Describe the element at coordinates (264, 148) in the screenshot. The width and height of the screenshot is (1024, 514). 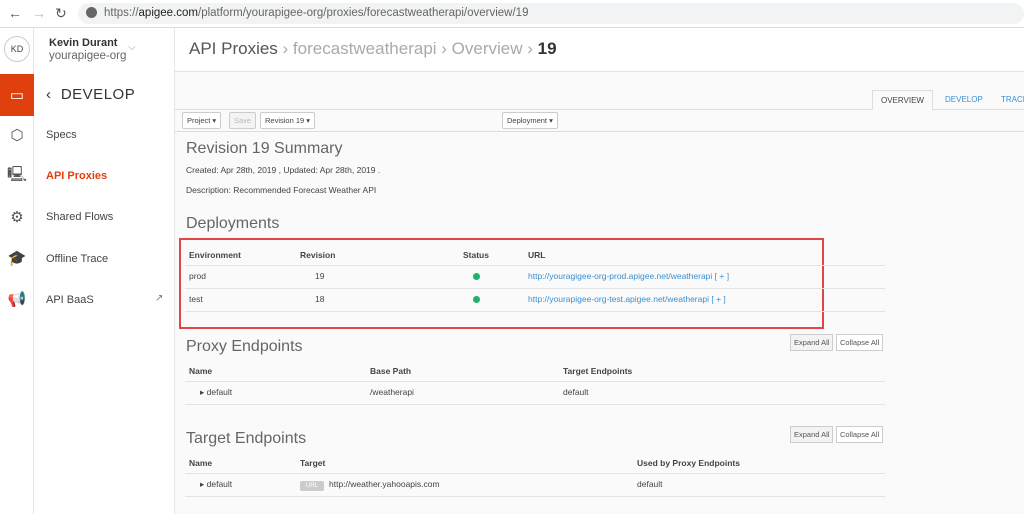
I see `summary-title: Revision 19 Summary` at that location.